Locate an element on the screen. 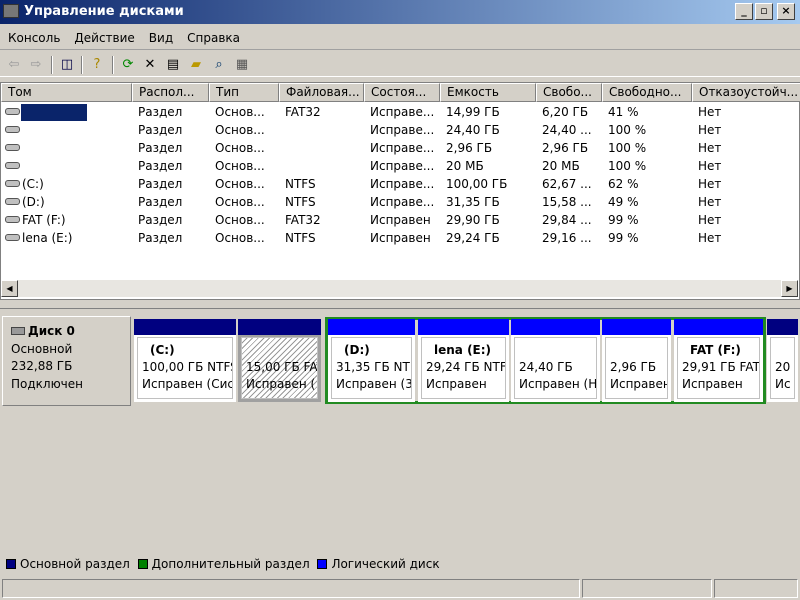 The height and width of the screenshot is (600, 800). open-icon: ▰ is located at coordinates (196, 65).